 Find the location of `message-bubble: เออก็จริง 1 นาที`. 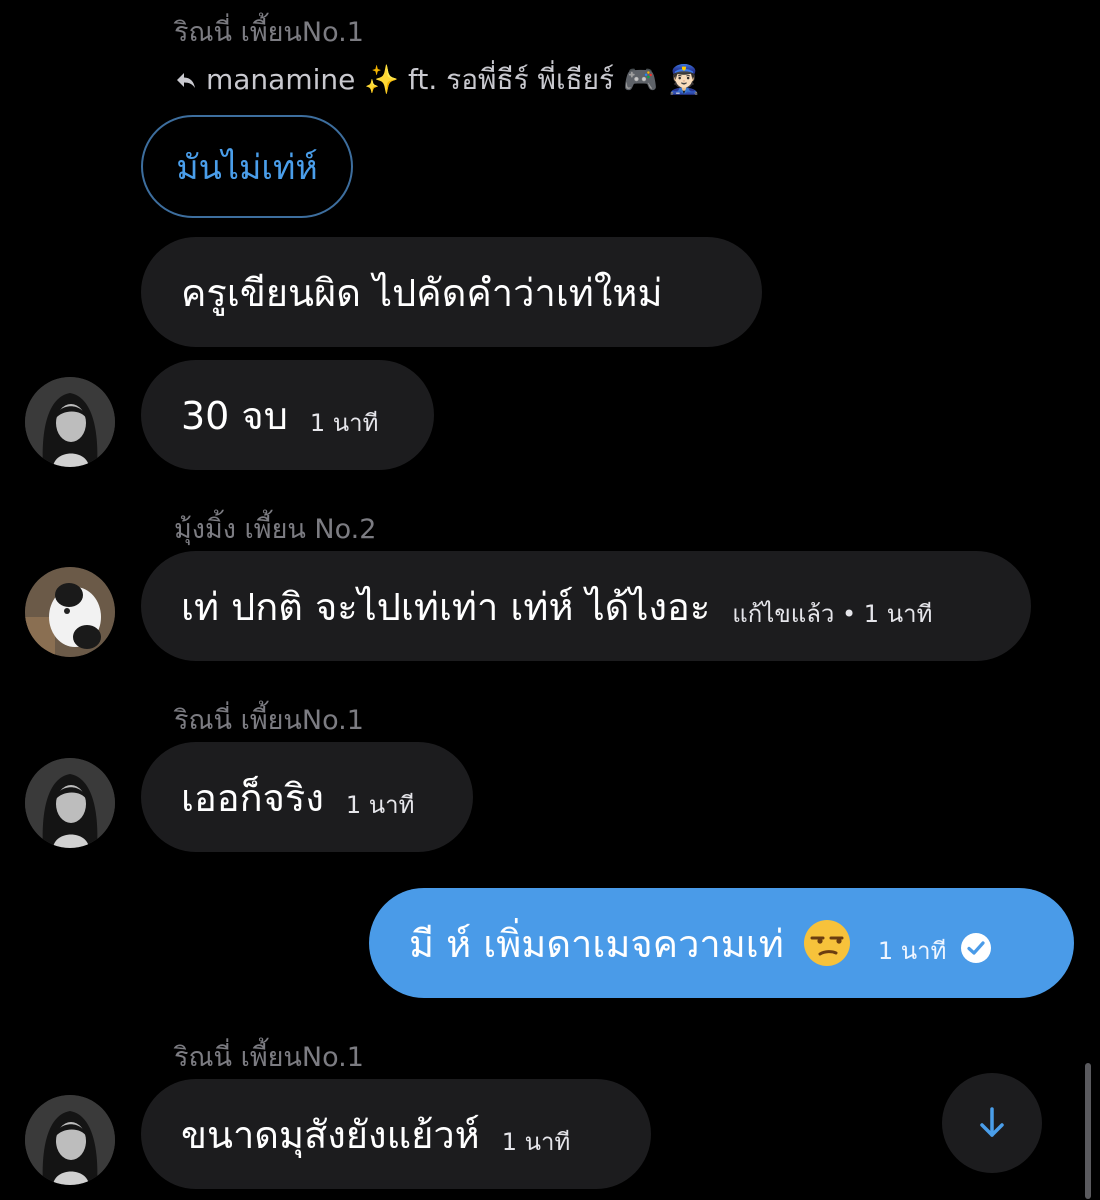

message-bubble: เออก็จริง 1 นาที is located at coordinates (307, 797).